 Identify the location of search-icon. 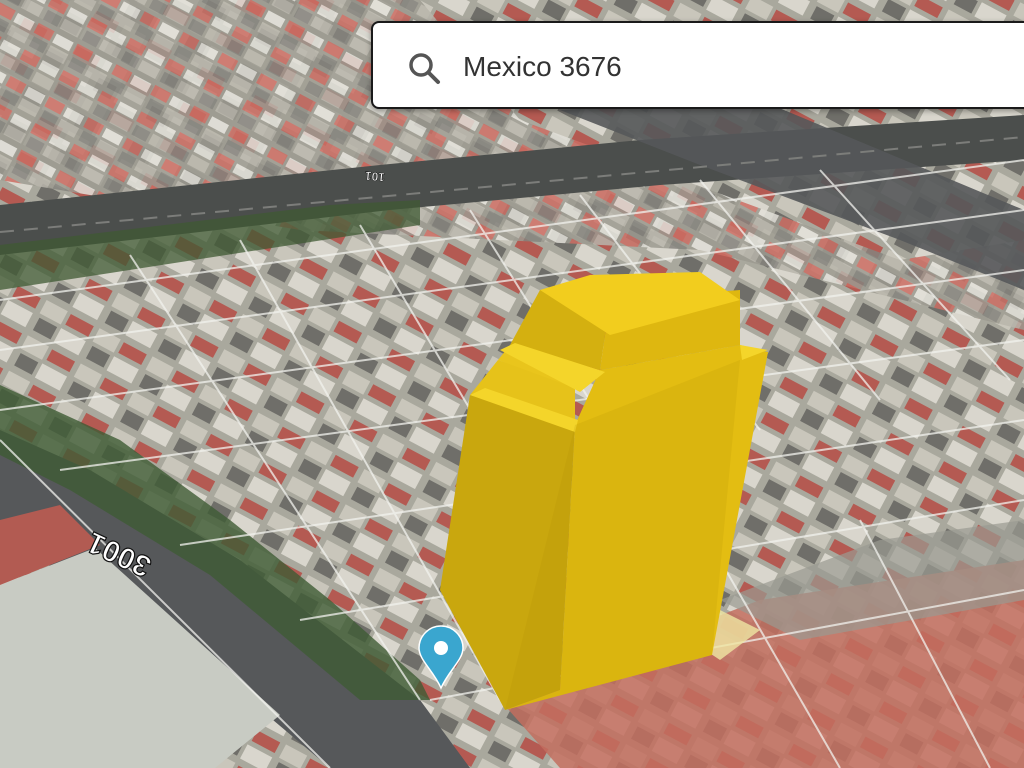
(424, 68).